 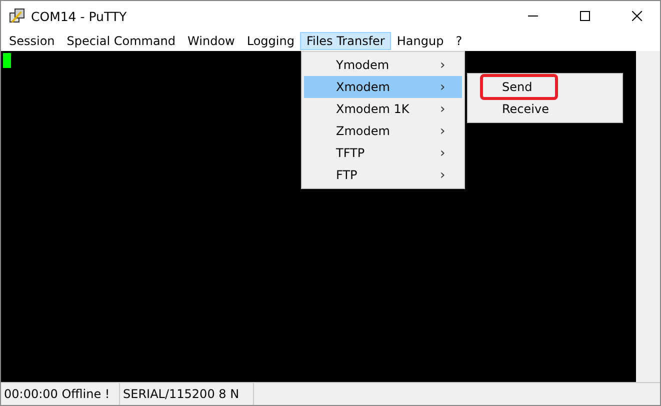 I want to click on menu-item: Special Command, so click(x=121, y=41).